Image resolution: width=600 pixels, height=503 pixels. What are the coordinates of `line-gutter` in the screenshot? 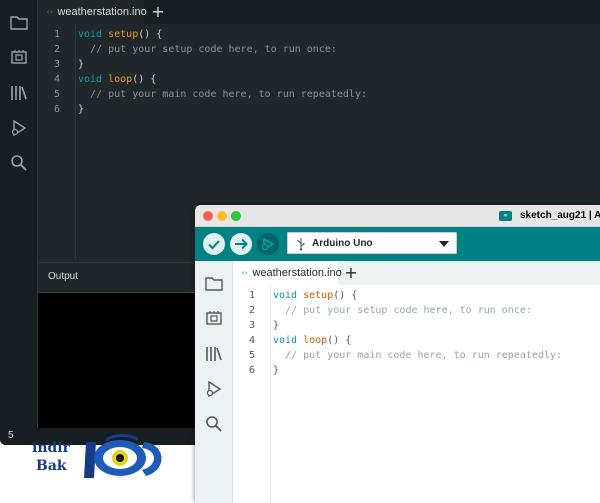 It's located at (252, 394).